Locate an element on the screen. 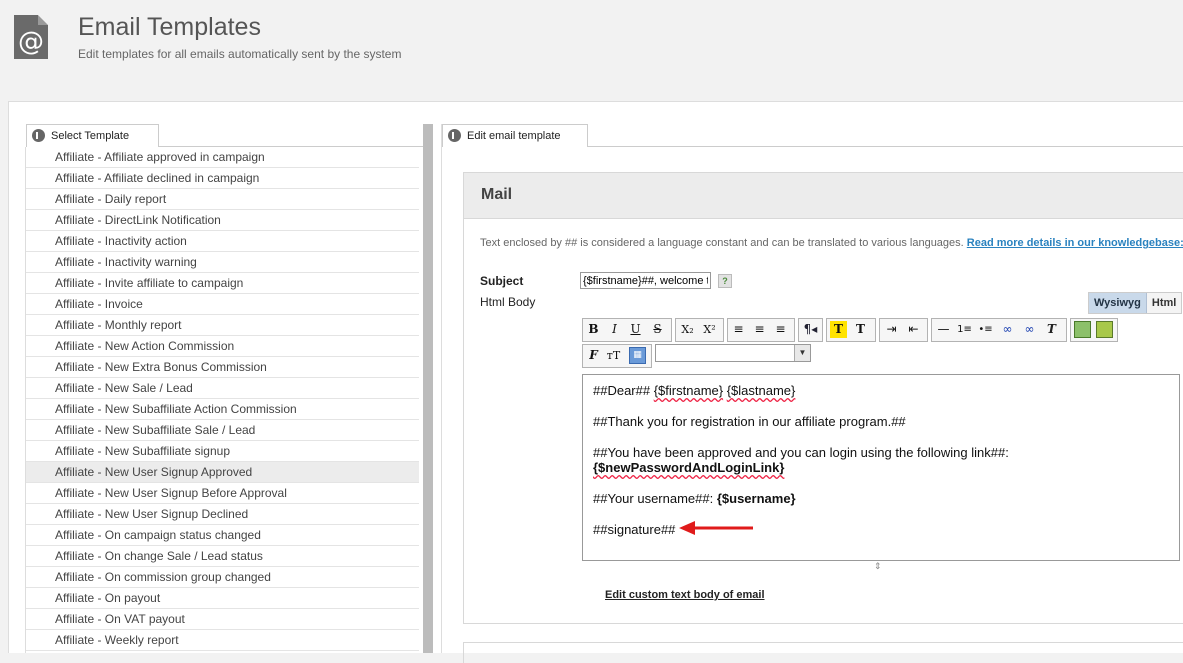 The image size is (1183, 663). email-at-icon: @ is located at coordinates (31, 37).